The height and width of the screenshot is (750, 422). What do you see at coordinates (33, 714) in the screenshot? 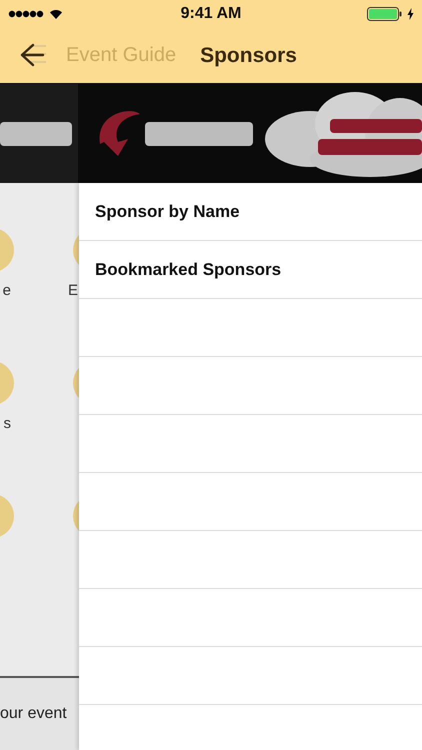
I see `footer-text: our event` at bounding box center [33, 714].